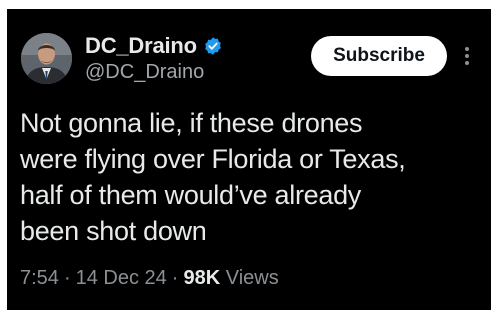 Image resolution: width=500 pixels, height=329 pixels. What do you see at coordinates (379, 56) in the screenshot?
I see `subscribe-button: Subscribe` at bounding box center [379, 56].